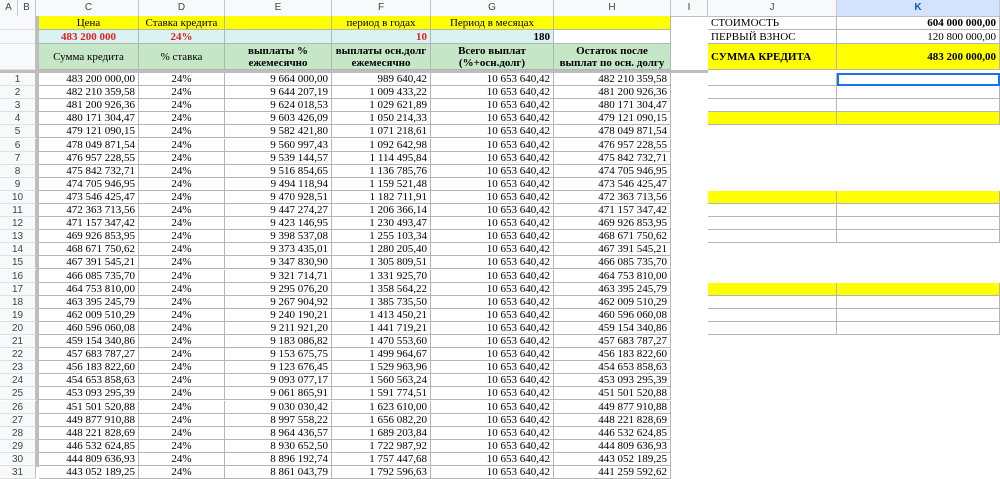 This screenshot has width=1000, height=479. What do you see at coordinates (89, 23) in the screenshot?
I see `price-label-cell: Цена` at bounding box center [89, 23].